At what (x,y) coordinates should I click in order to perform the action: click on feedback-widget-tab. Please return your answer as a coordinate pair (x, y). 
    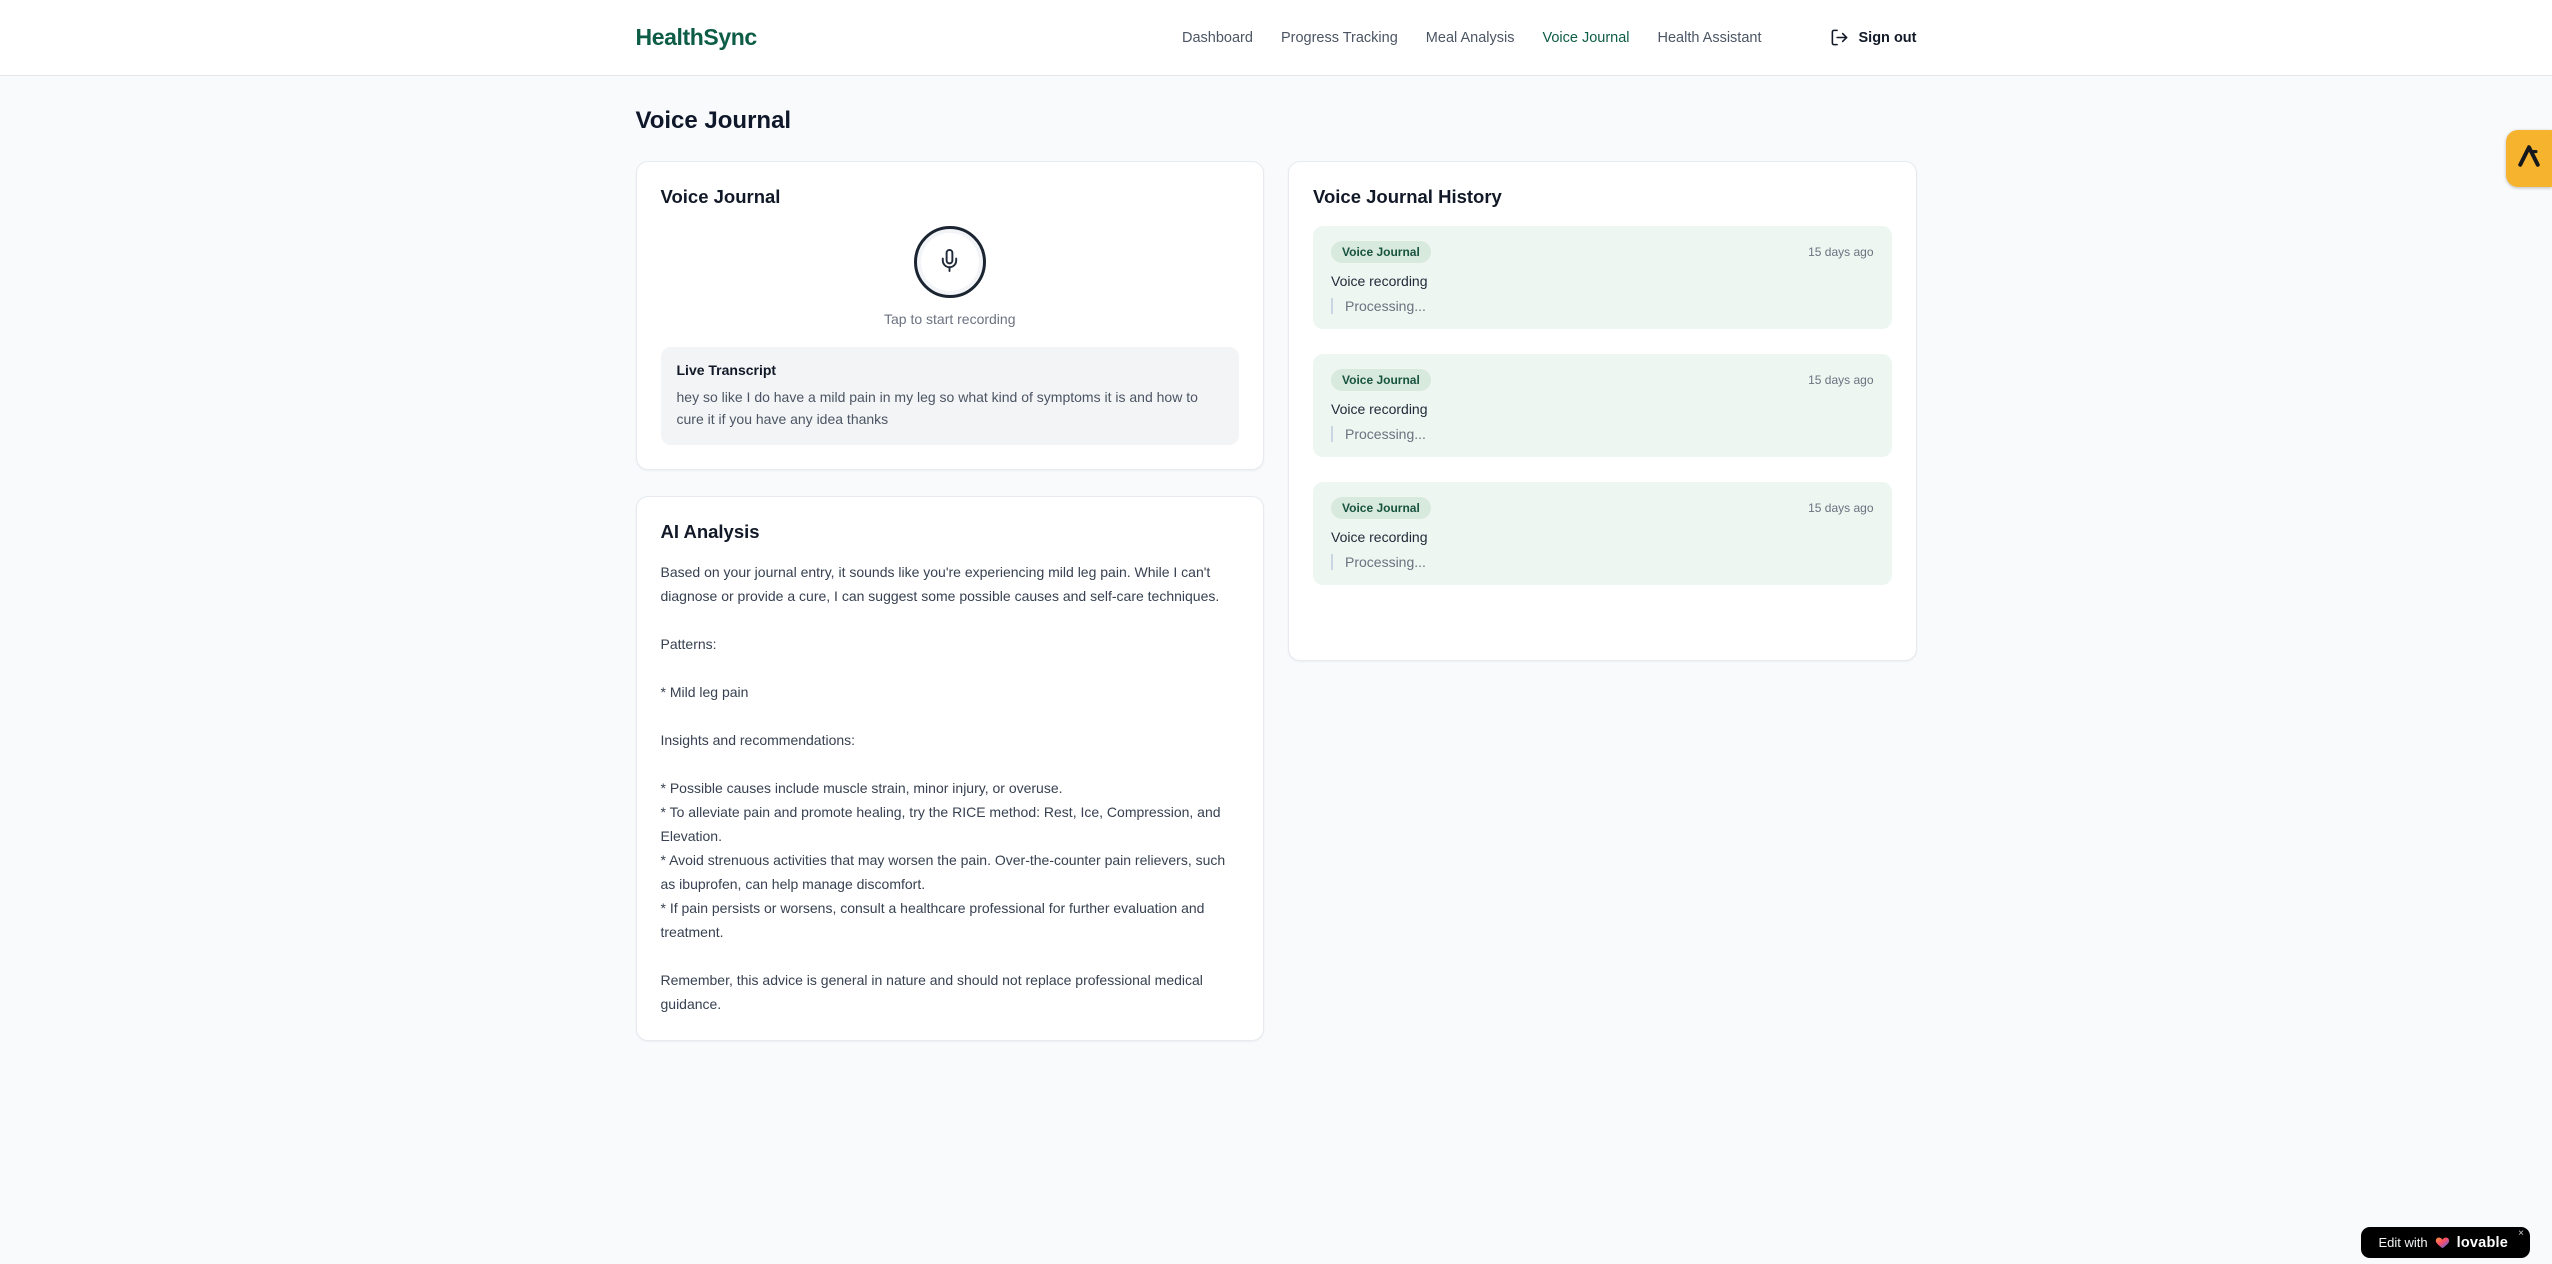
    Looking at the image, I should click on (2529, 158).